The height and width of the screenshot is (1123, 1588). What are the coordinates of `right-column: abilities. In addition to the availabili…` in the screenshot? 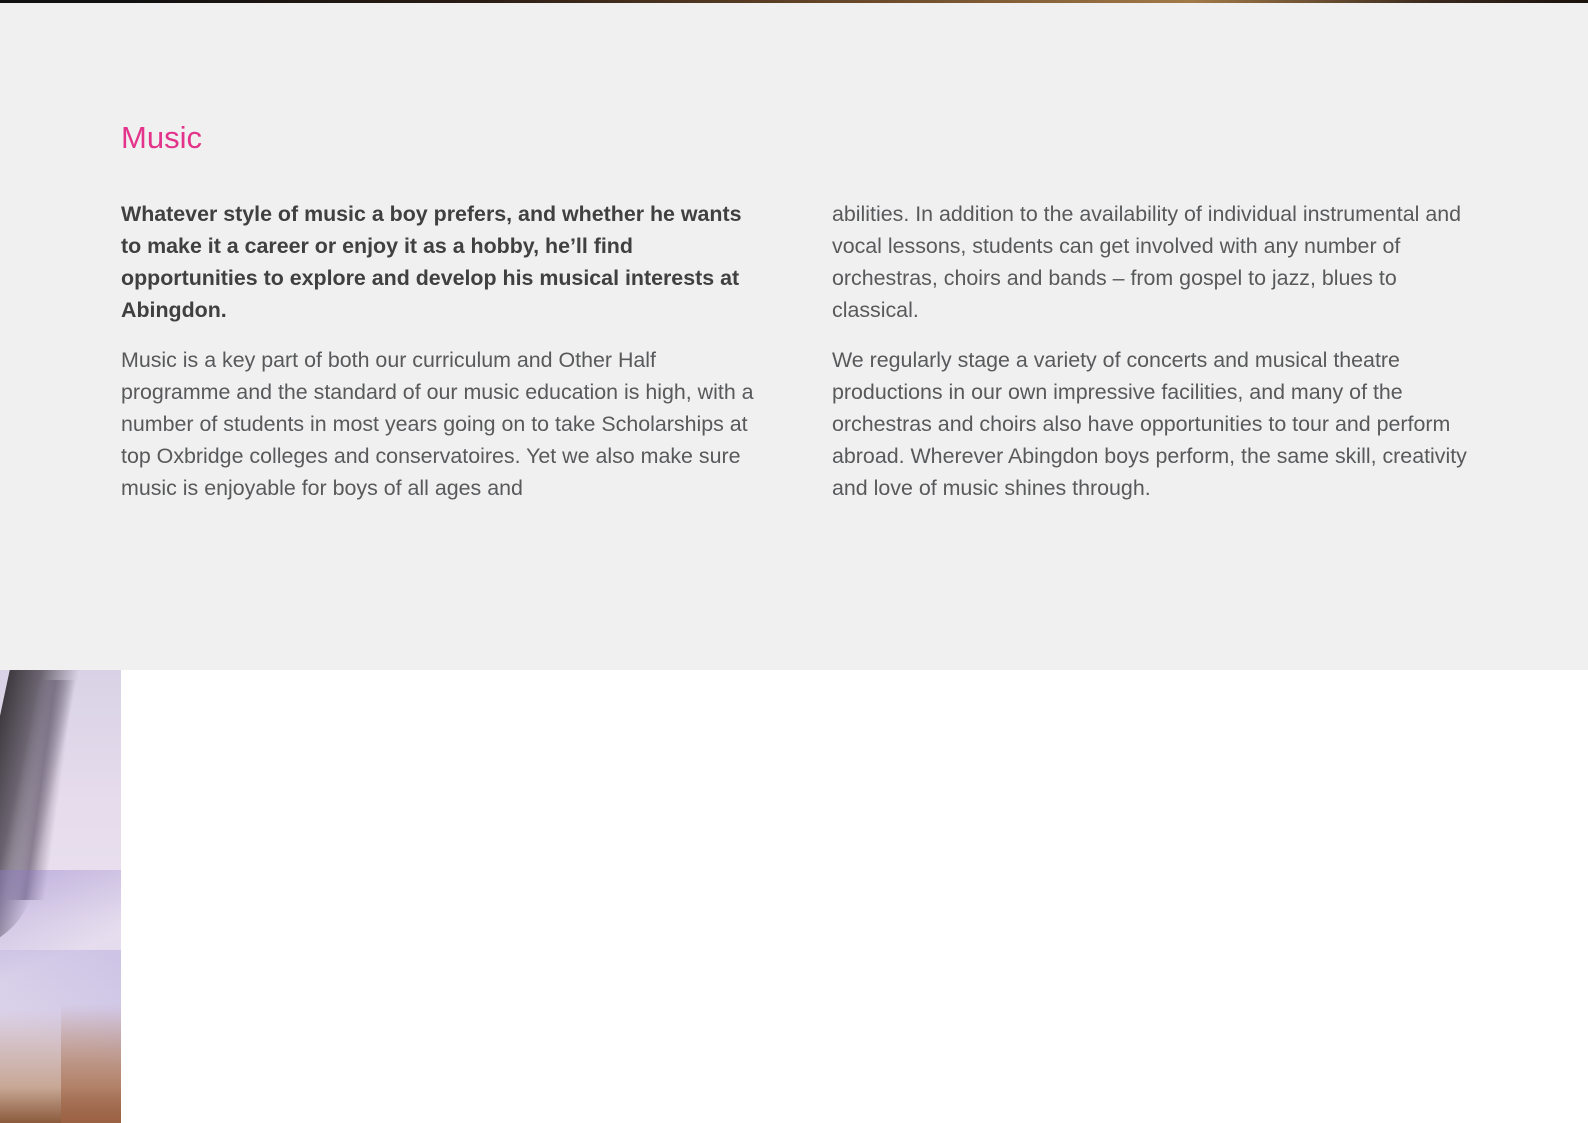 It's located at (1154, 360).